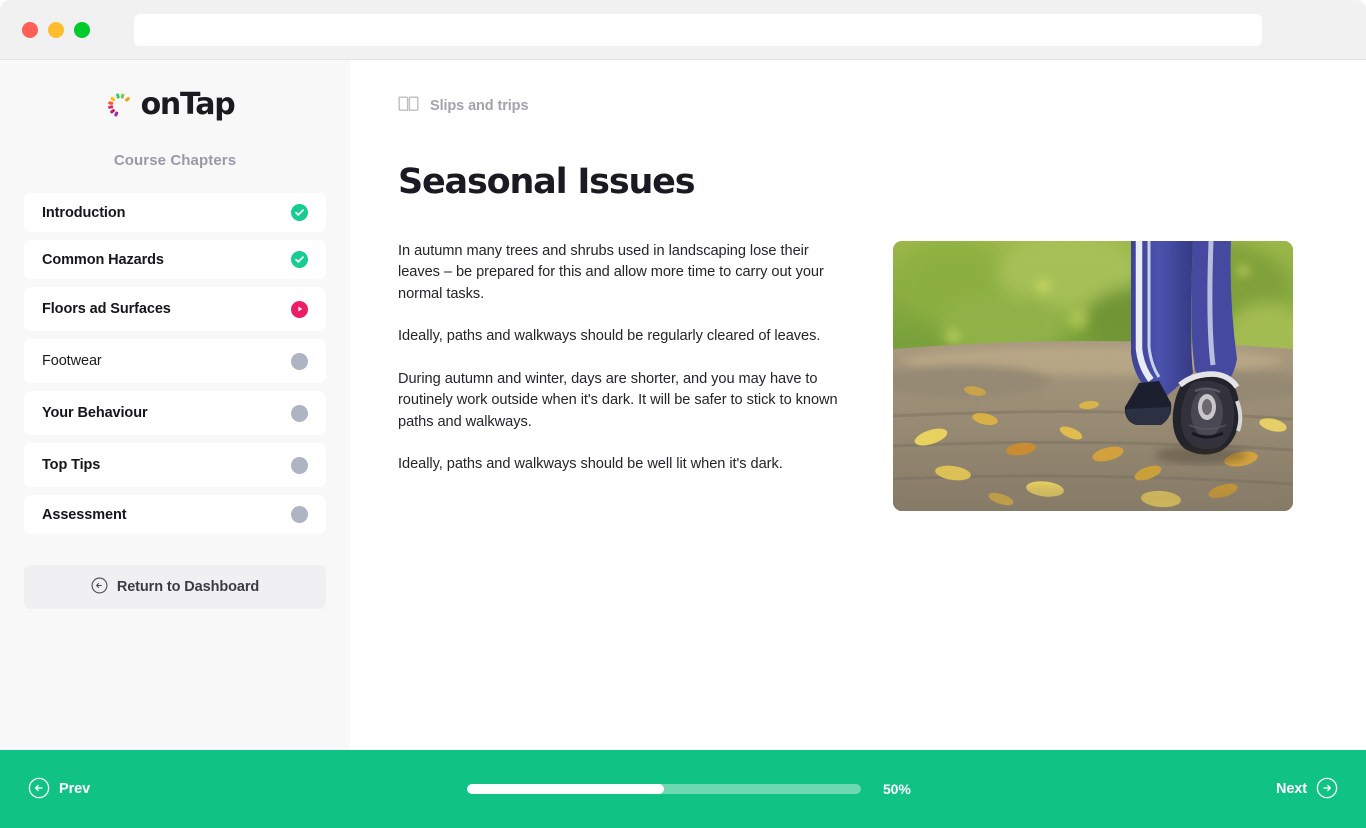 The height and width of the screenshot is (828, 1366). I want to click on prev-label: Prev, so click(75, 789).